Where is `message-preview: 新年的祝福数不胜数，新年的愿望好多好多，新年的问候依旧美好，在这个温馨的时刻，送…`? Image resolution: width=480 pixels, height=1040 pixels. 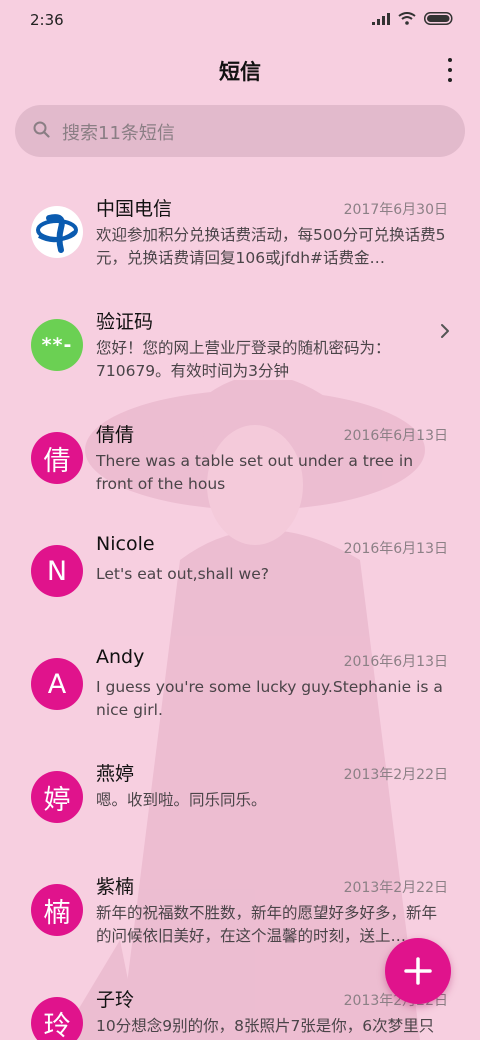
message-preview: 新年的祝福数不胜数，新年的愿望好多好多，新年的问候依旧美好，在这个温馨的时刻，送… is located at coordinates (267, 924).